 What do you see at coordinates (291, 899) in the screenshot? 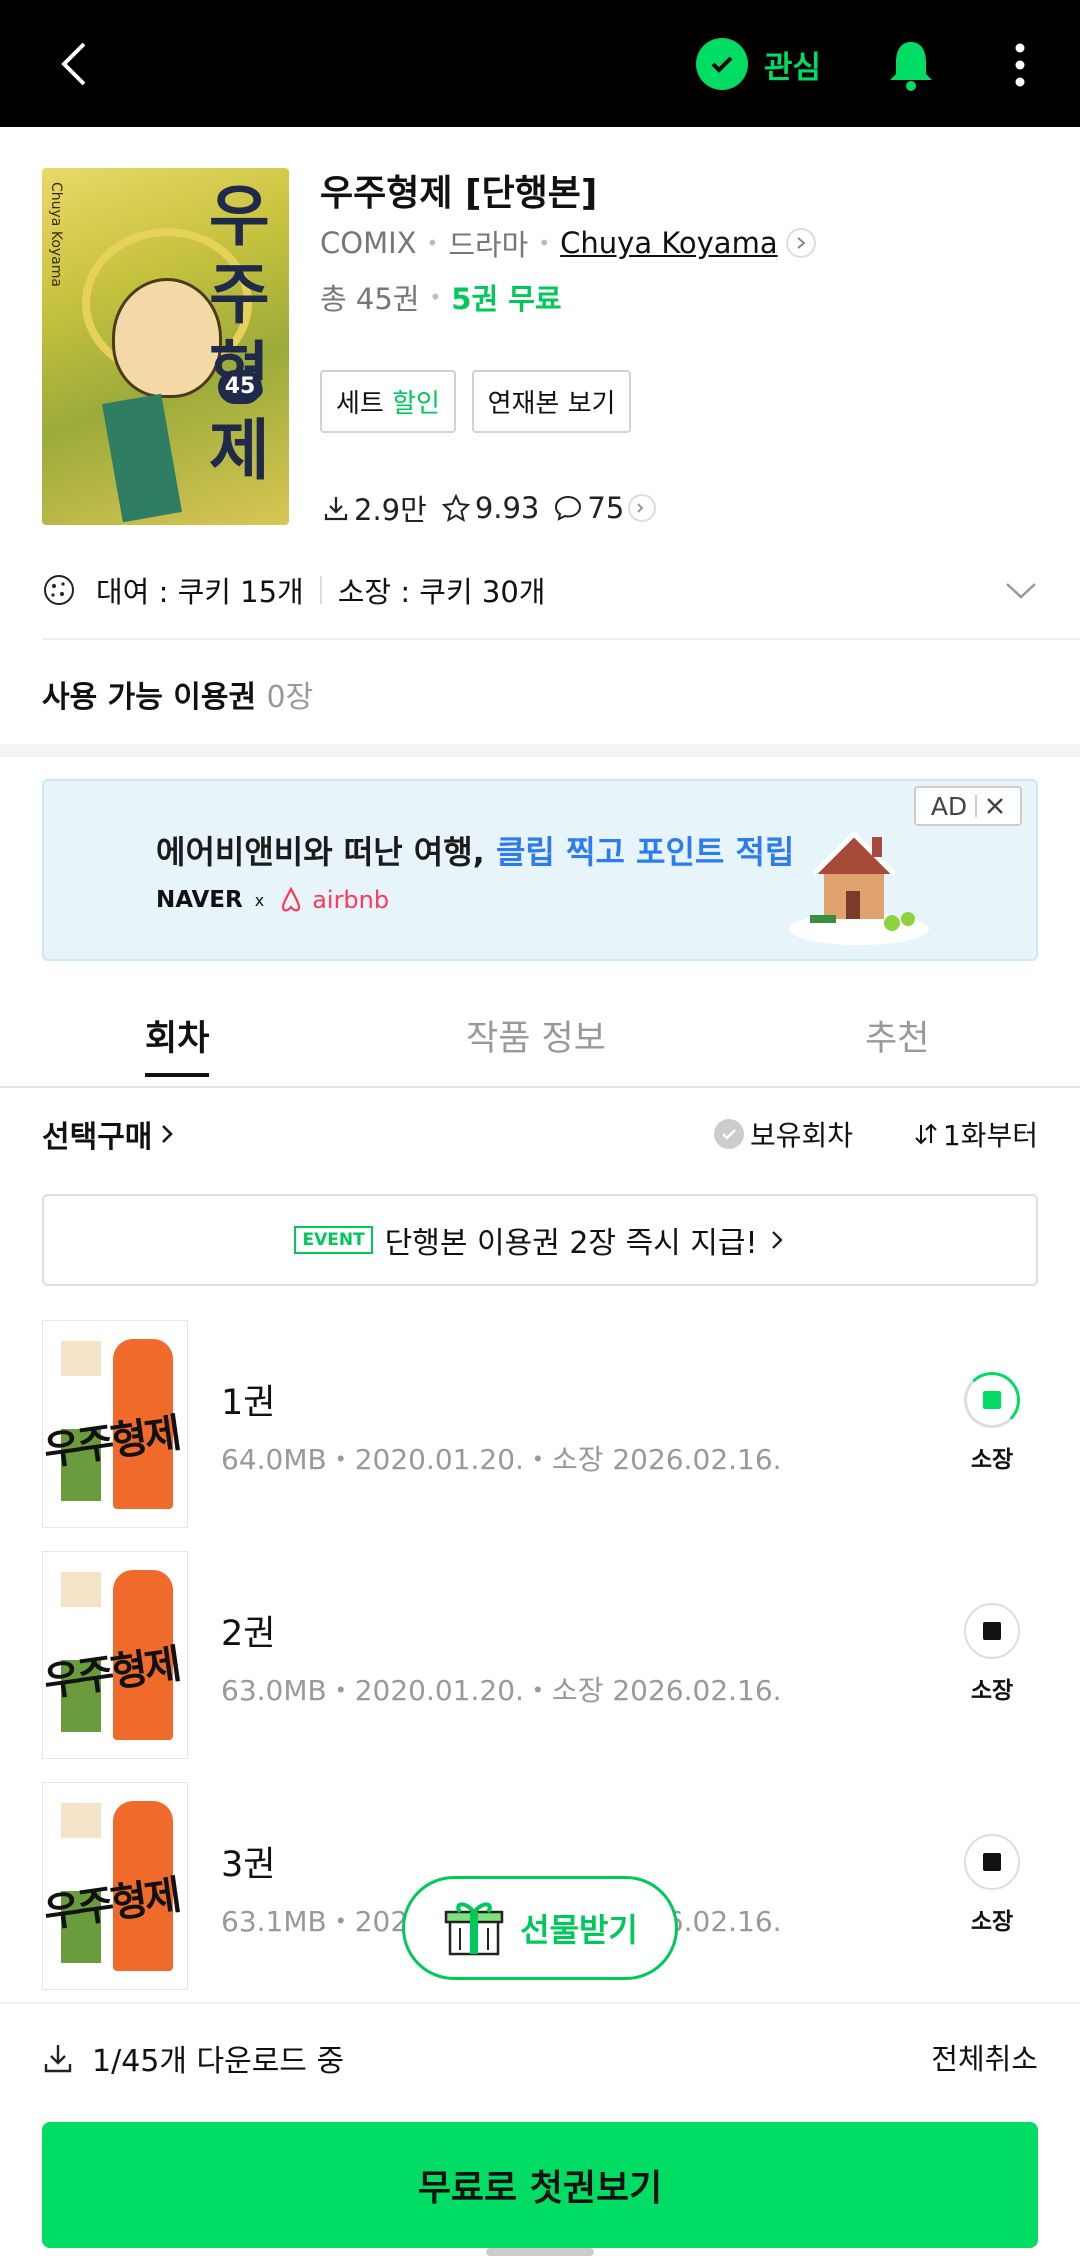
I see `airbnb-logo-icon` at bounding box center [291, 899].